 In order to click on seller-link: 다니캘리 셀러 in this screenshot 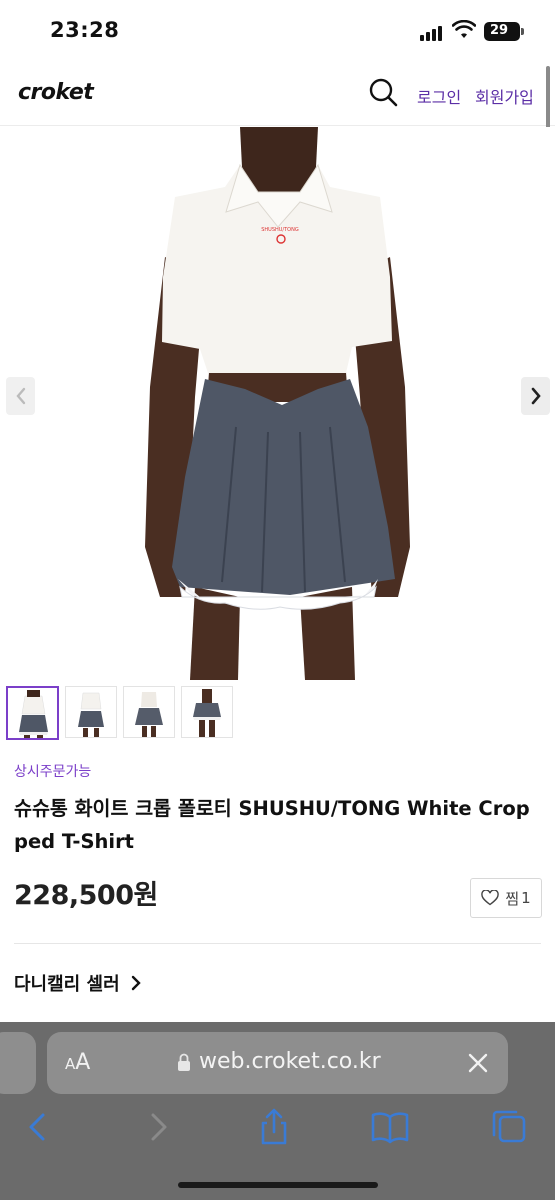, I will do `click(78, 983)`.